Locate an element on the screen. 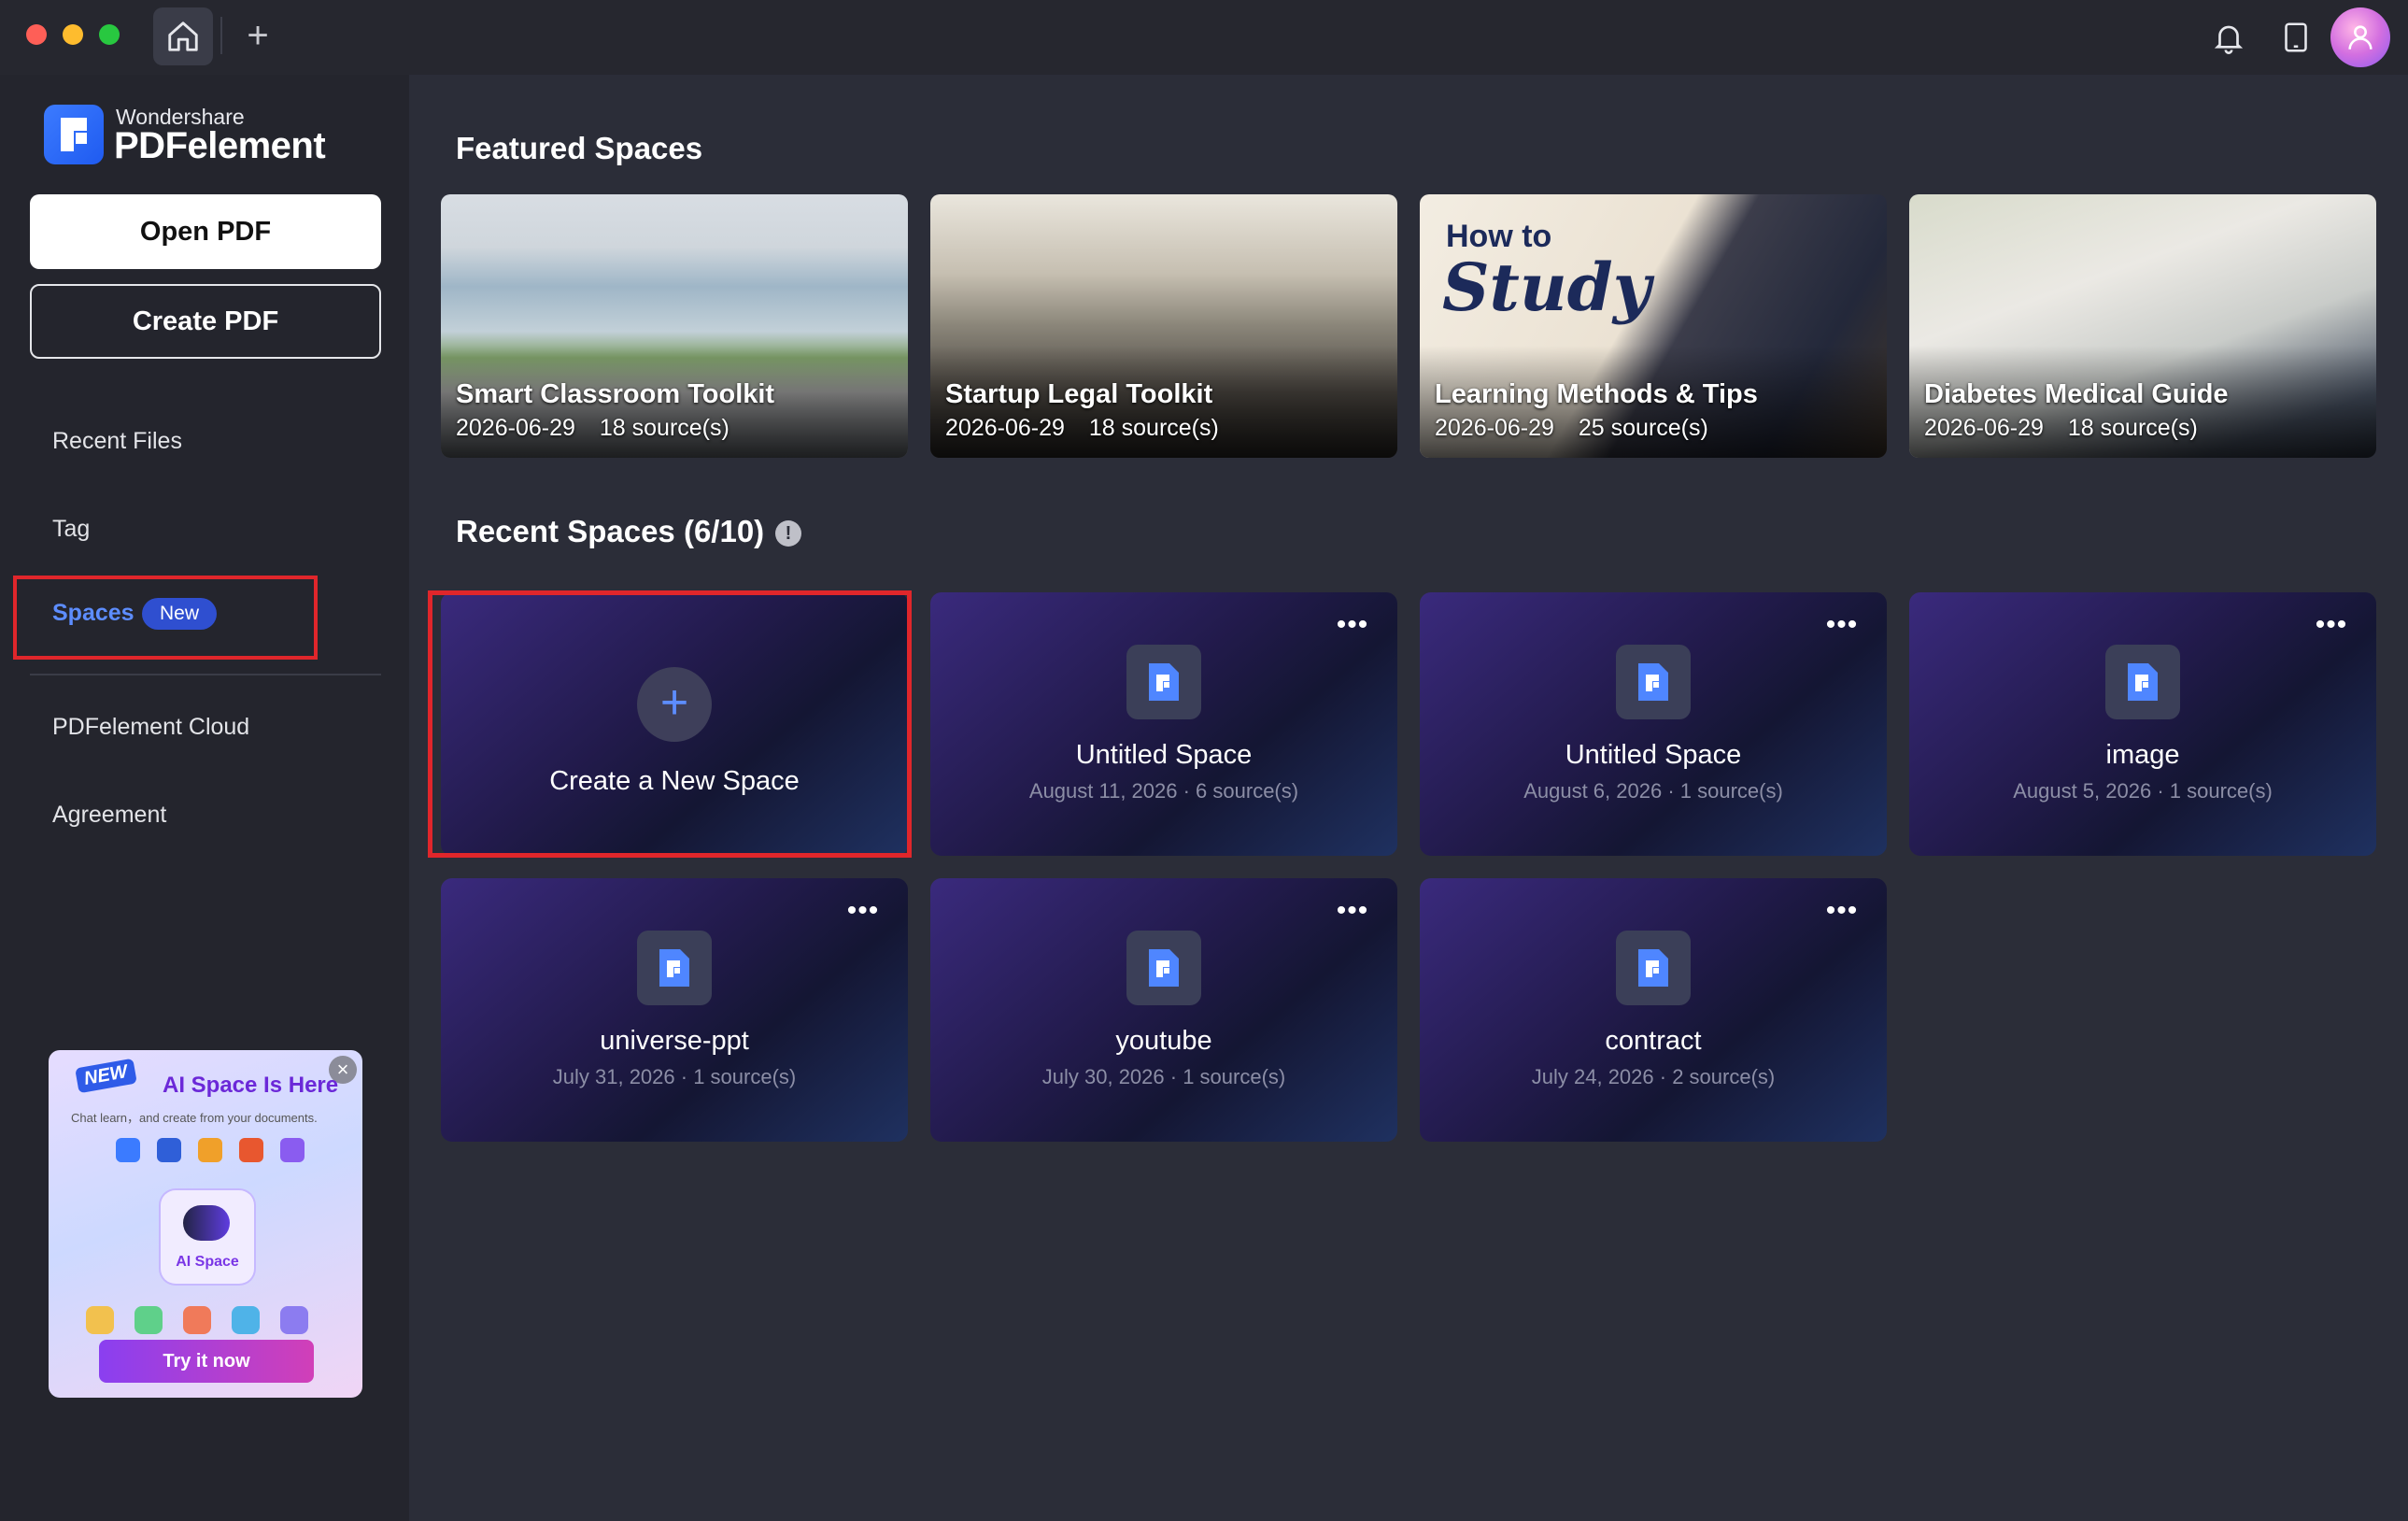 The width and height of the screenshot is (2408, 1521). space-meta: August 6, 2026 · 1 source(s) is located at coordinates (1653, 791).